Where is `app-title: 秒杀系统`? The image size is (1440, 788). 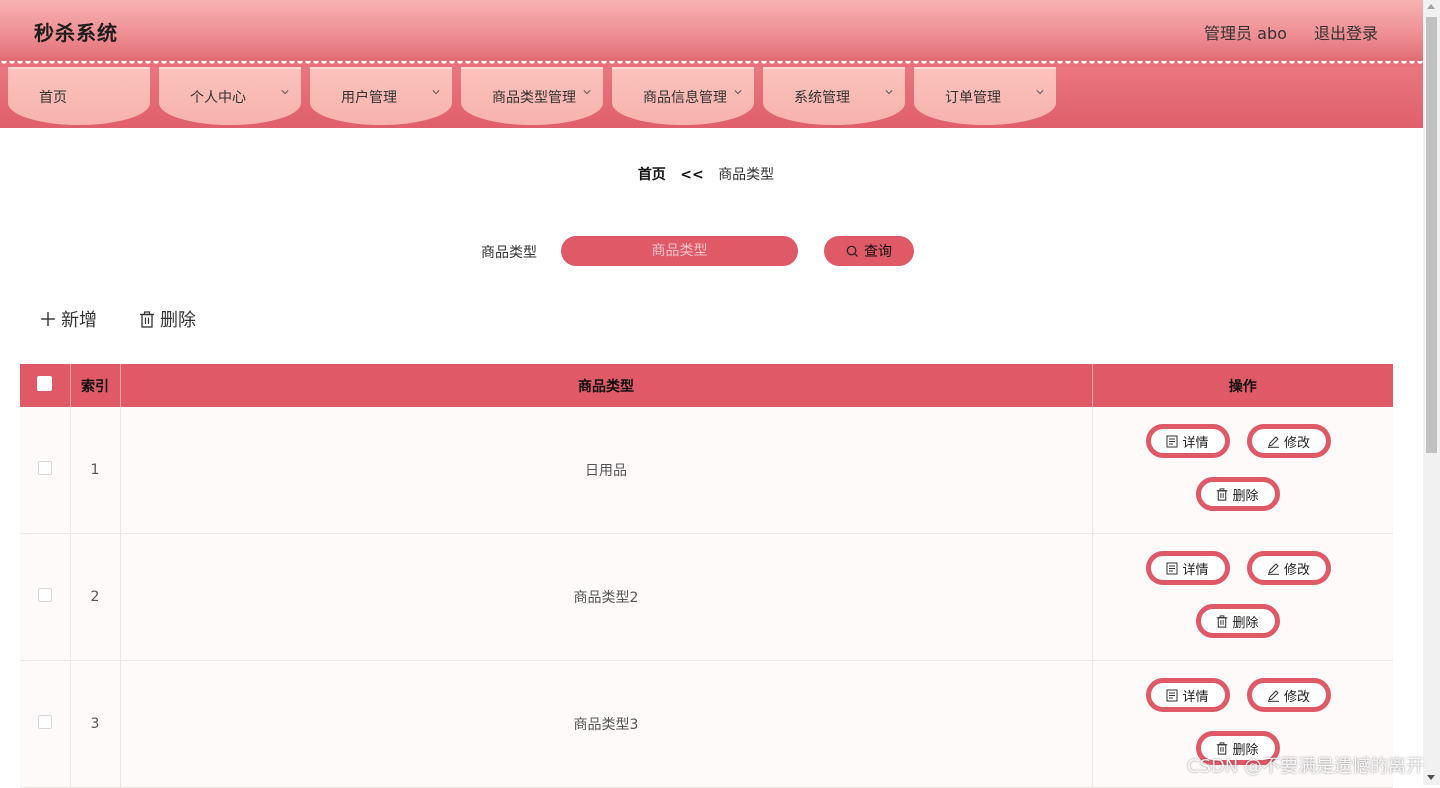
app-title: 秒杀系统 is located at coordinates (76, 33).